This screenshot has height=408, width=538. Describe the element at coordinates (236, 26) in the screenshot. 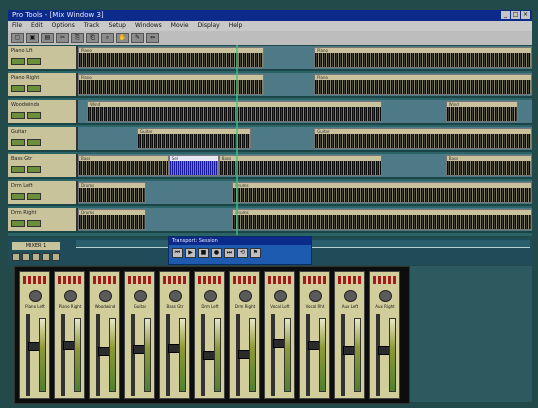

I see `menu-item-help: Help` at that location.